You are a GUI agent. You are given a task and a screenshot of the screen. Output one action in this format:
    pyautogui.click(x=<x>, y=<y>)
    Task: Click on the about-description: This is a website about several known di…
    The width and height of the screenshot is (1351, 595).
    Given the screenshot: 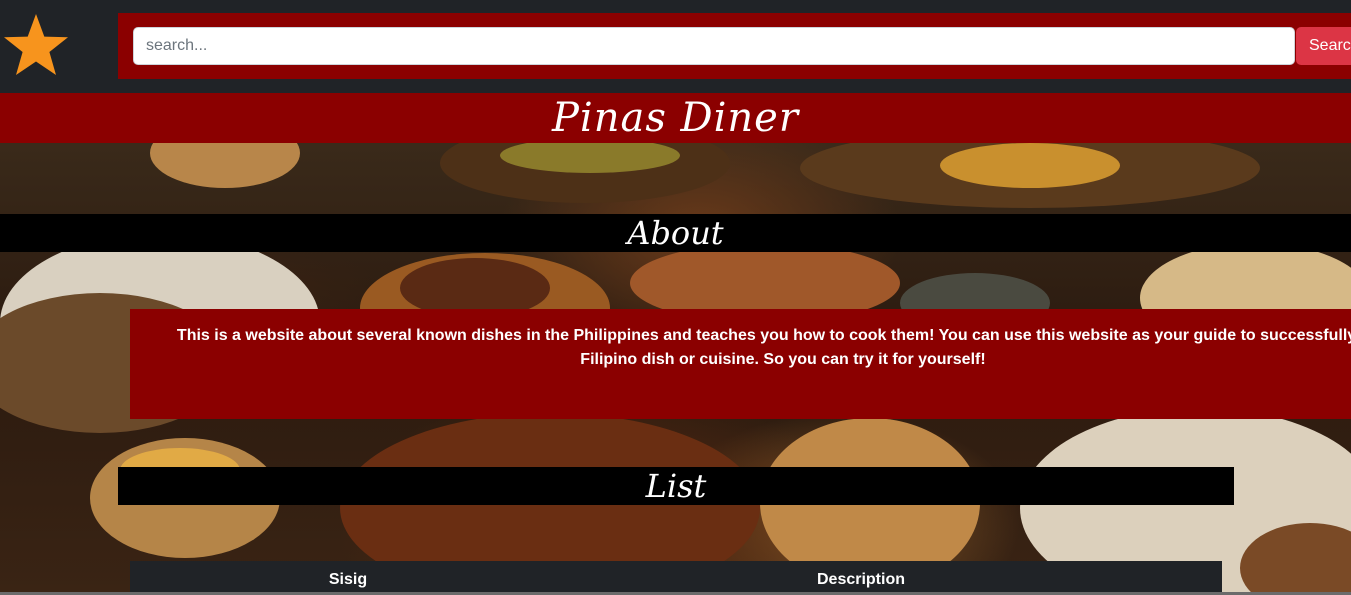 What is the action you would take?
    pyautogui.click(x=763, y=347)
    